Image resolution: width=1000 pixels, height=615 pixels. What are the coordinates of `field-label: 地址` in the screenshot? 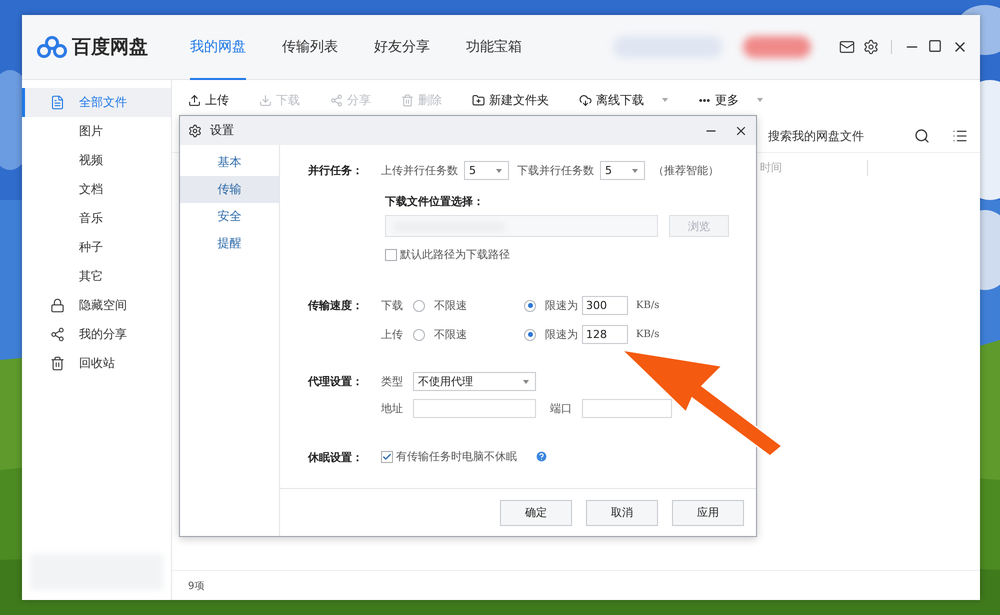 It's located at (392, 408).